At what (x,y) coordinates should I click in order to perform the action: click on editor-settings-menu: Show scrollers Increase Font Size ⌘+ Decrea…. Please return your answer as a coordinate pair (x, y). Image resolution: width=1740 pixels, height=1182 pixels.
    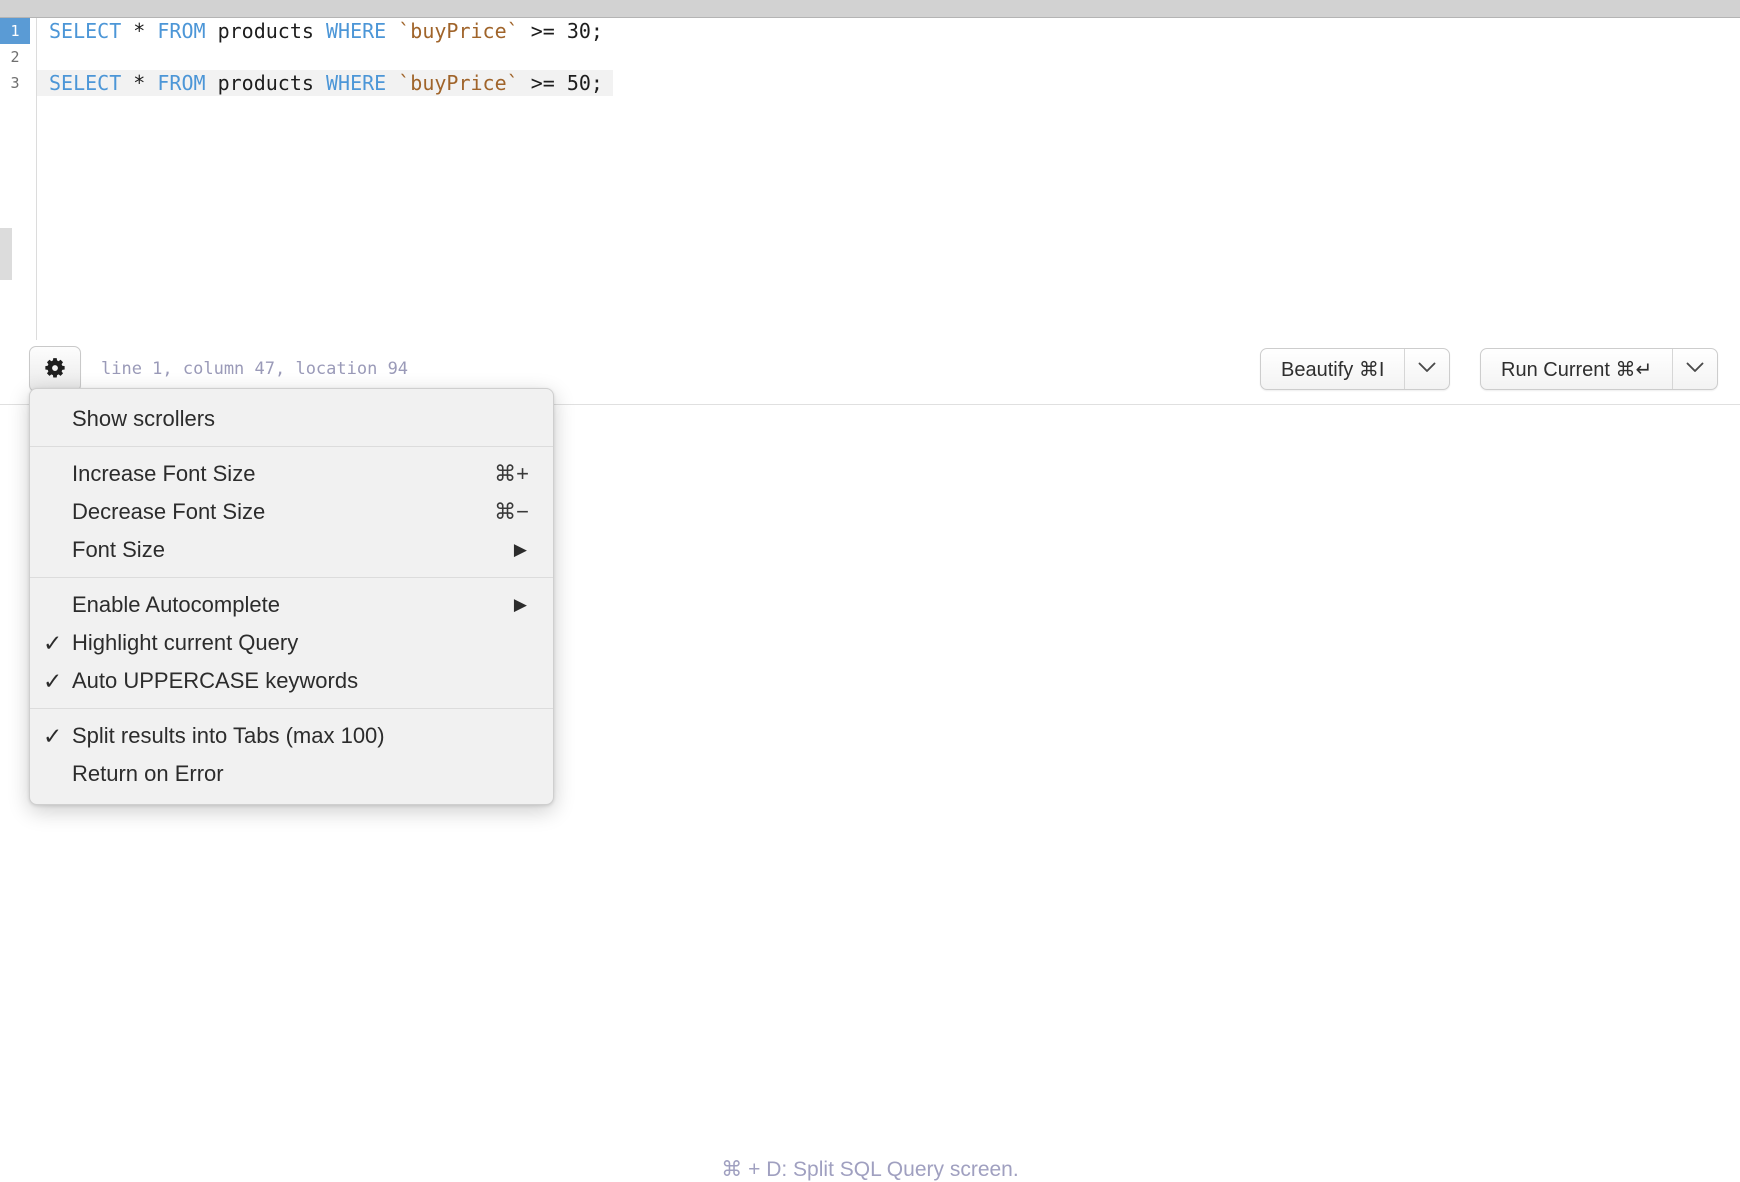
    Looking at the image, I should click on (291, 596).